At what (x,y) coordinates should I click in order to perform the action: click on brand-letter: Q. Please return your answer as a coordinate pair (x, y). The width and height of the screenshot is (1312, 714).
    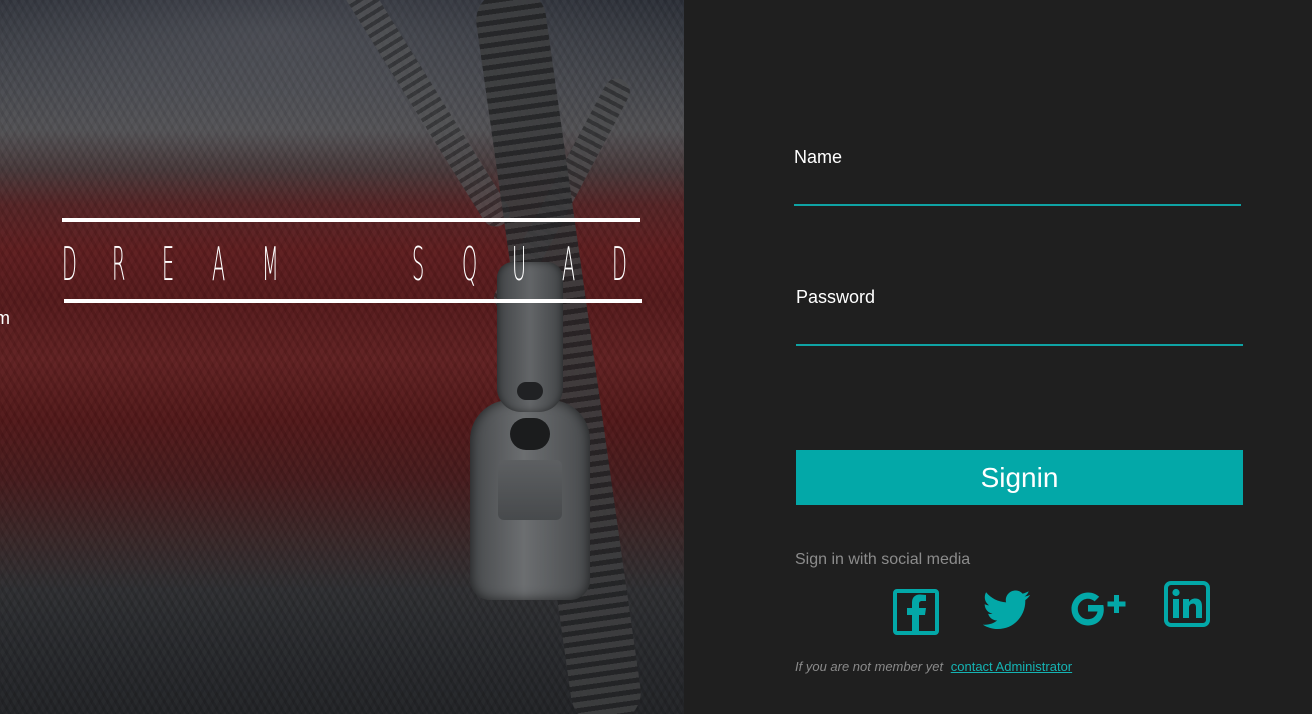
    Looking at the image, I should click on (469, 264).